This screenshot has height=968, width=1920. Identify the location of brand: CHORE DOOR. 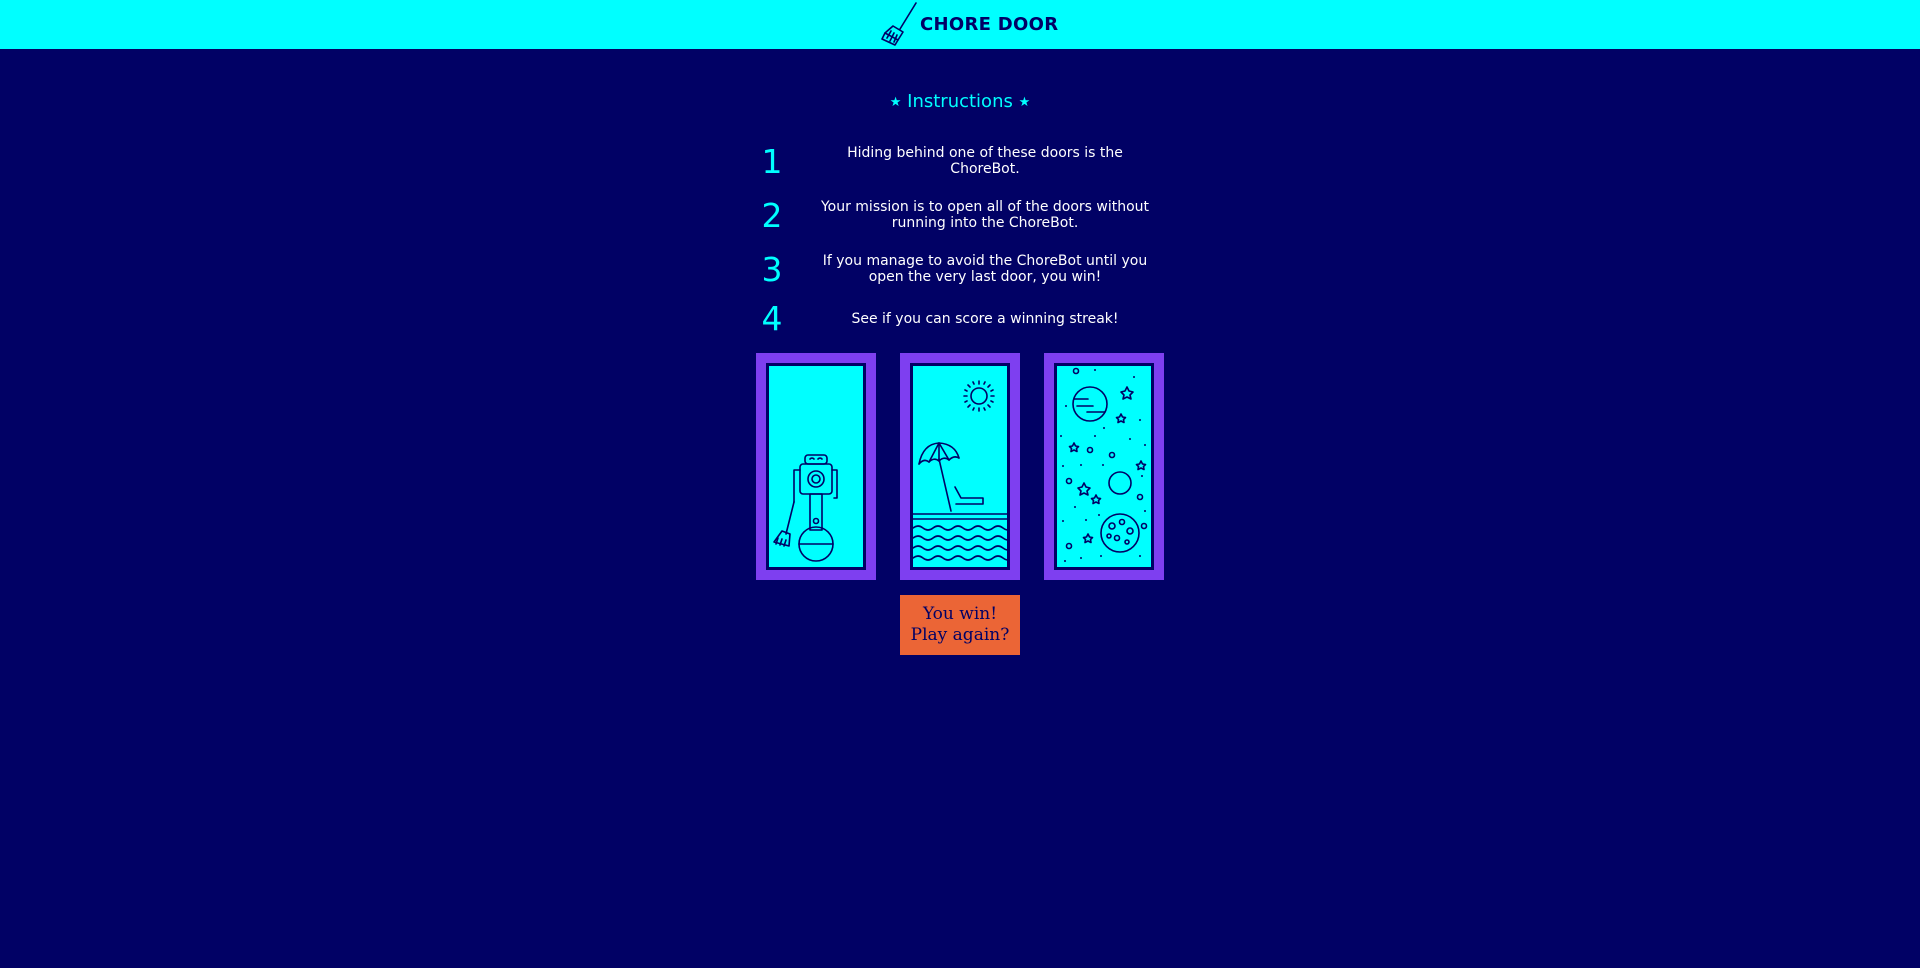
(968, 24).